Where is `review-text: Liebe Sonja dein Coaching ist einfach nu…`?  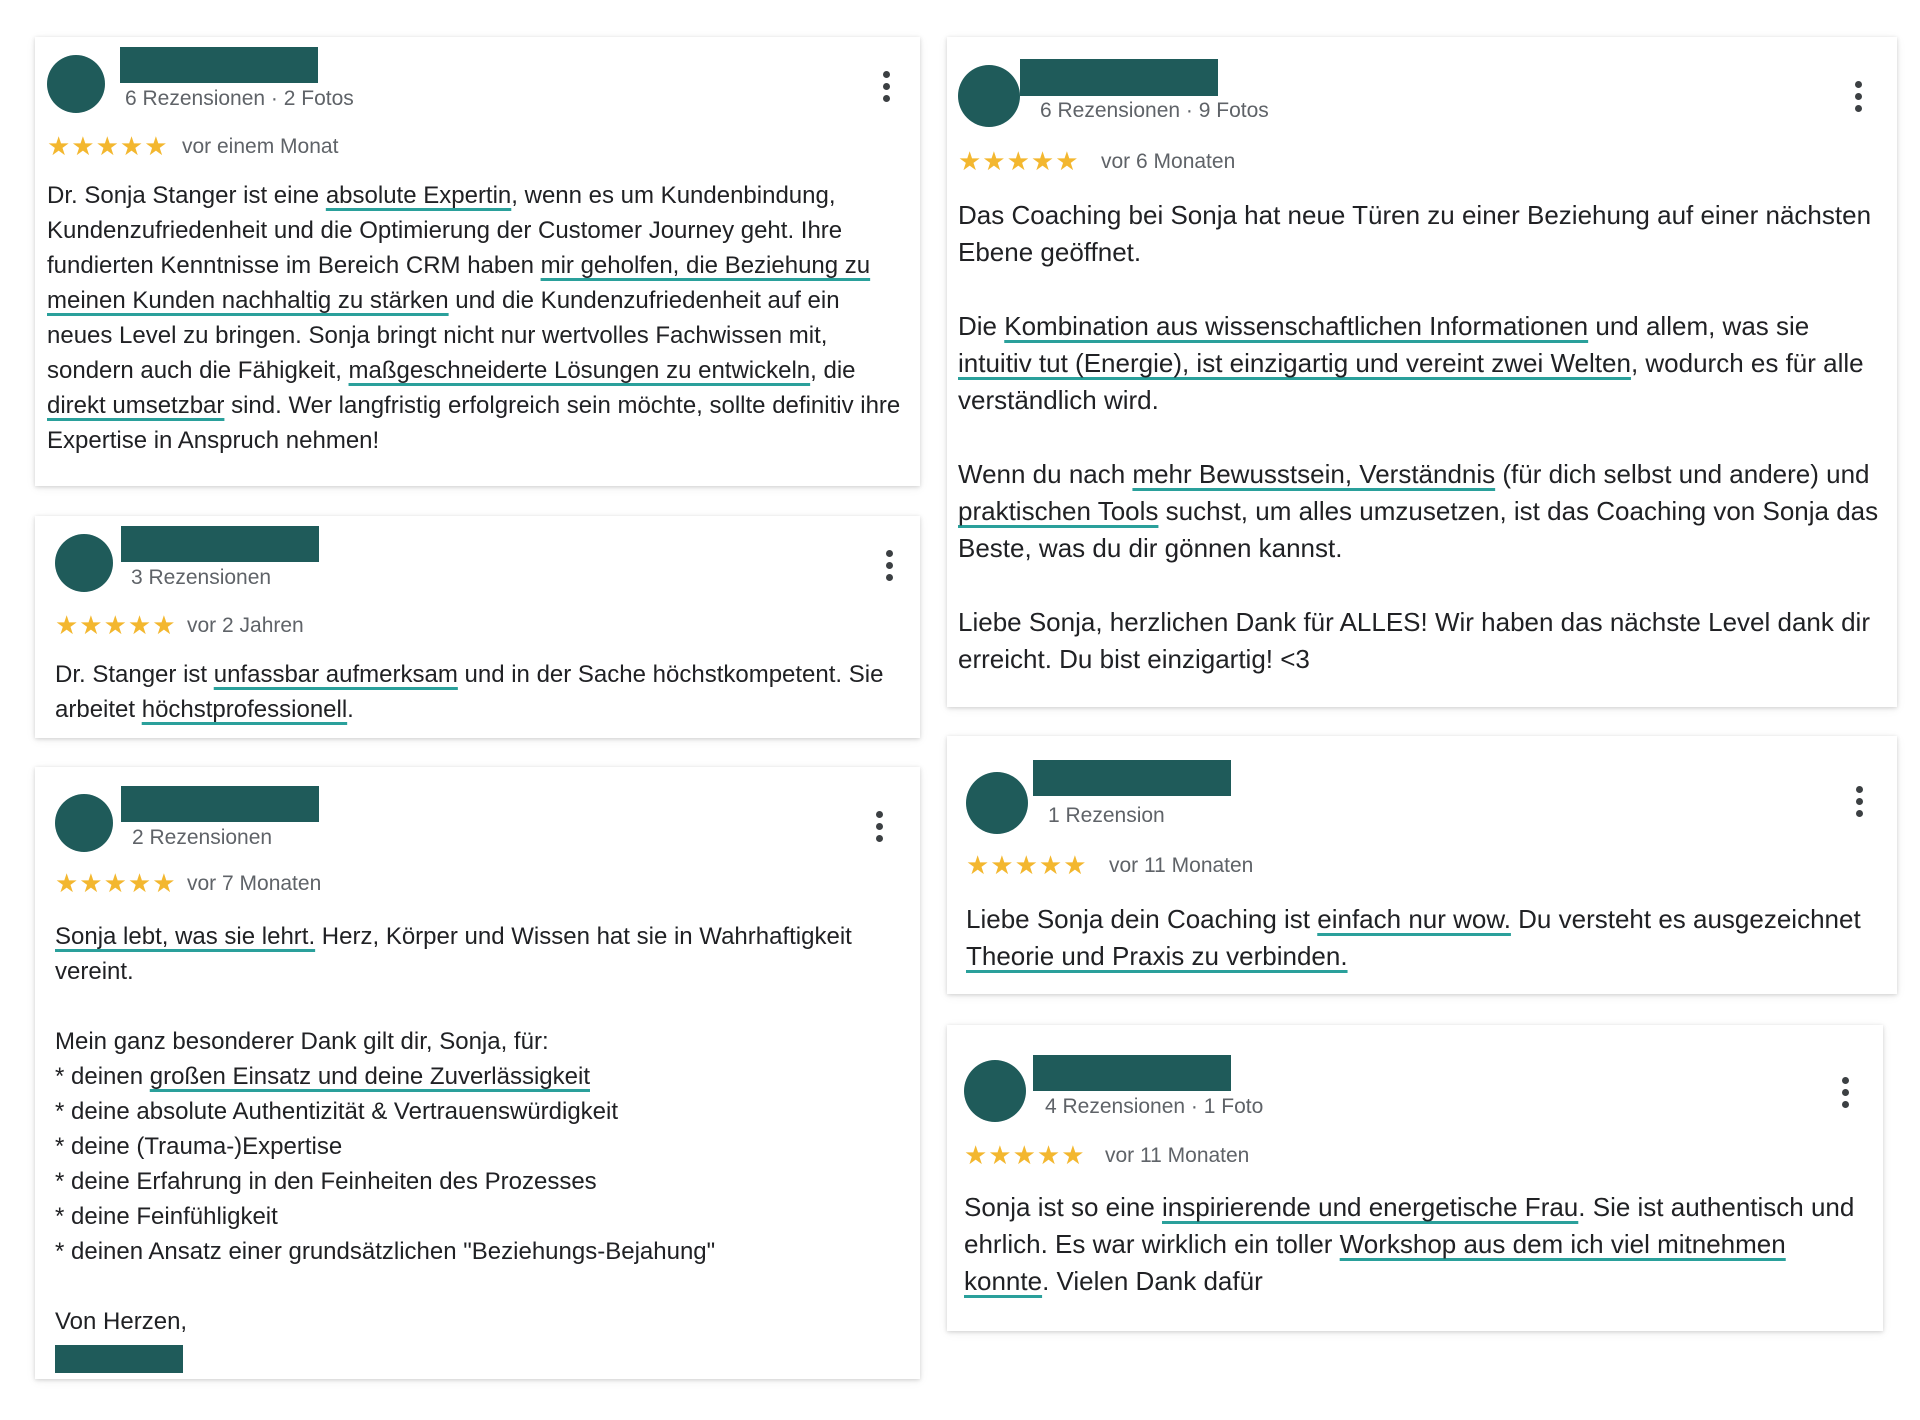 review-text: Liebe Sonja dein Coaching ist einfach nu… is located at coordinates (1413, 937).